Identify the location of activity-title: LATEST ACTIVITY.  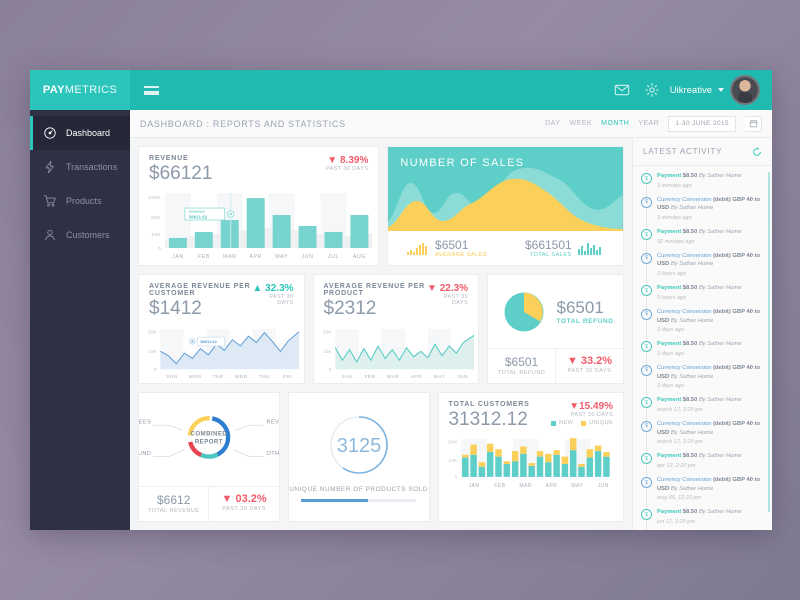
(683, 151).